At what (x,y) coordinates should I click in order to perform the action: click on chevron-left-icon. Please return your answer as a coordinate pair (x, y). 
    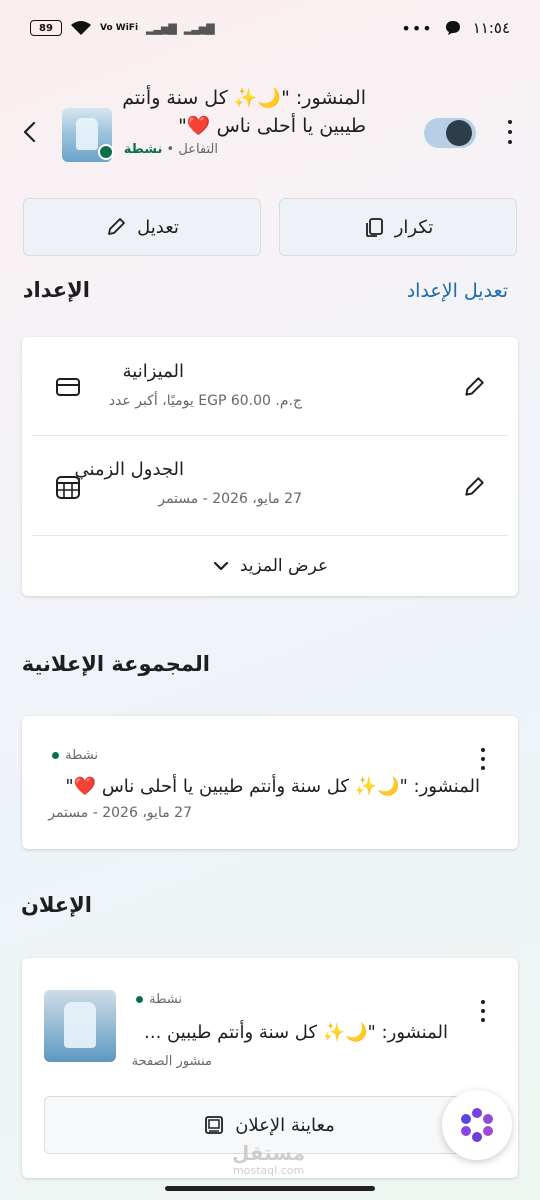
    Looking at the image, I should click on (30, 132).